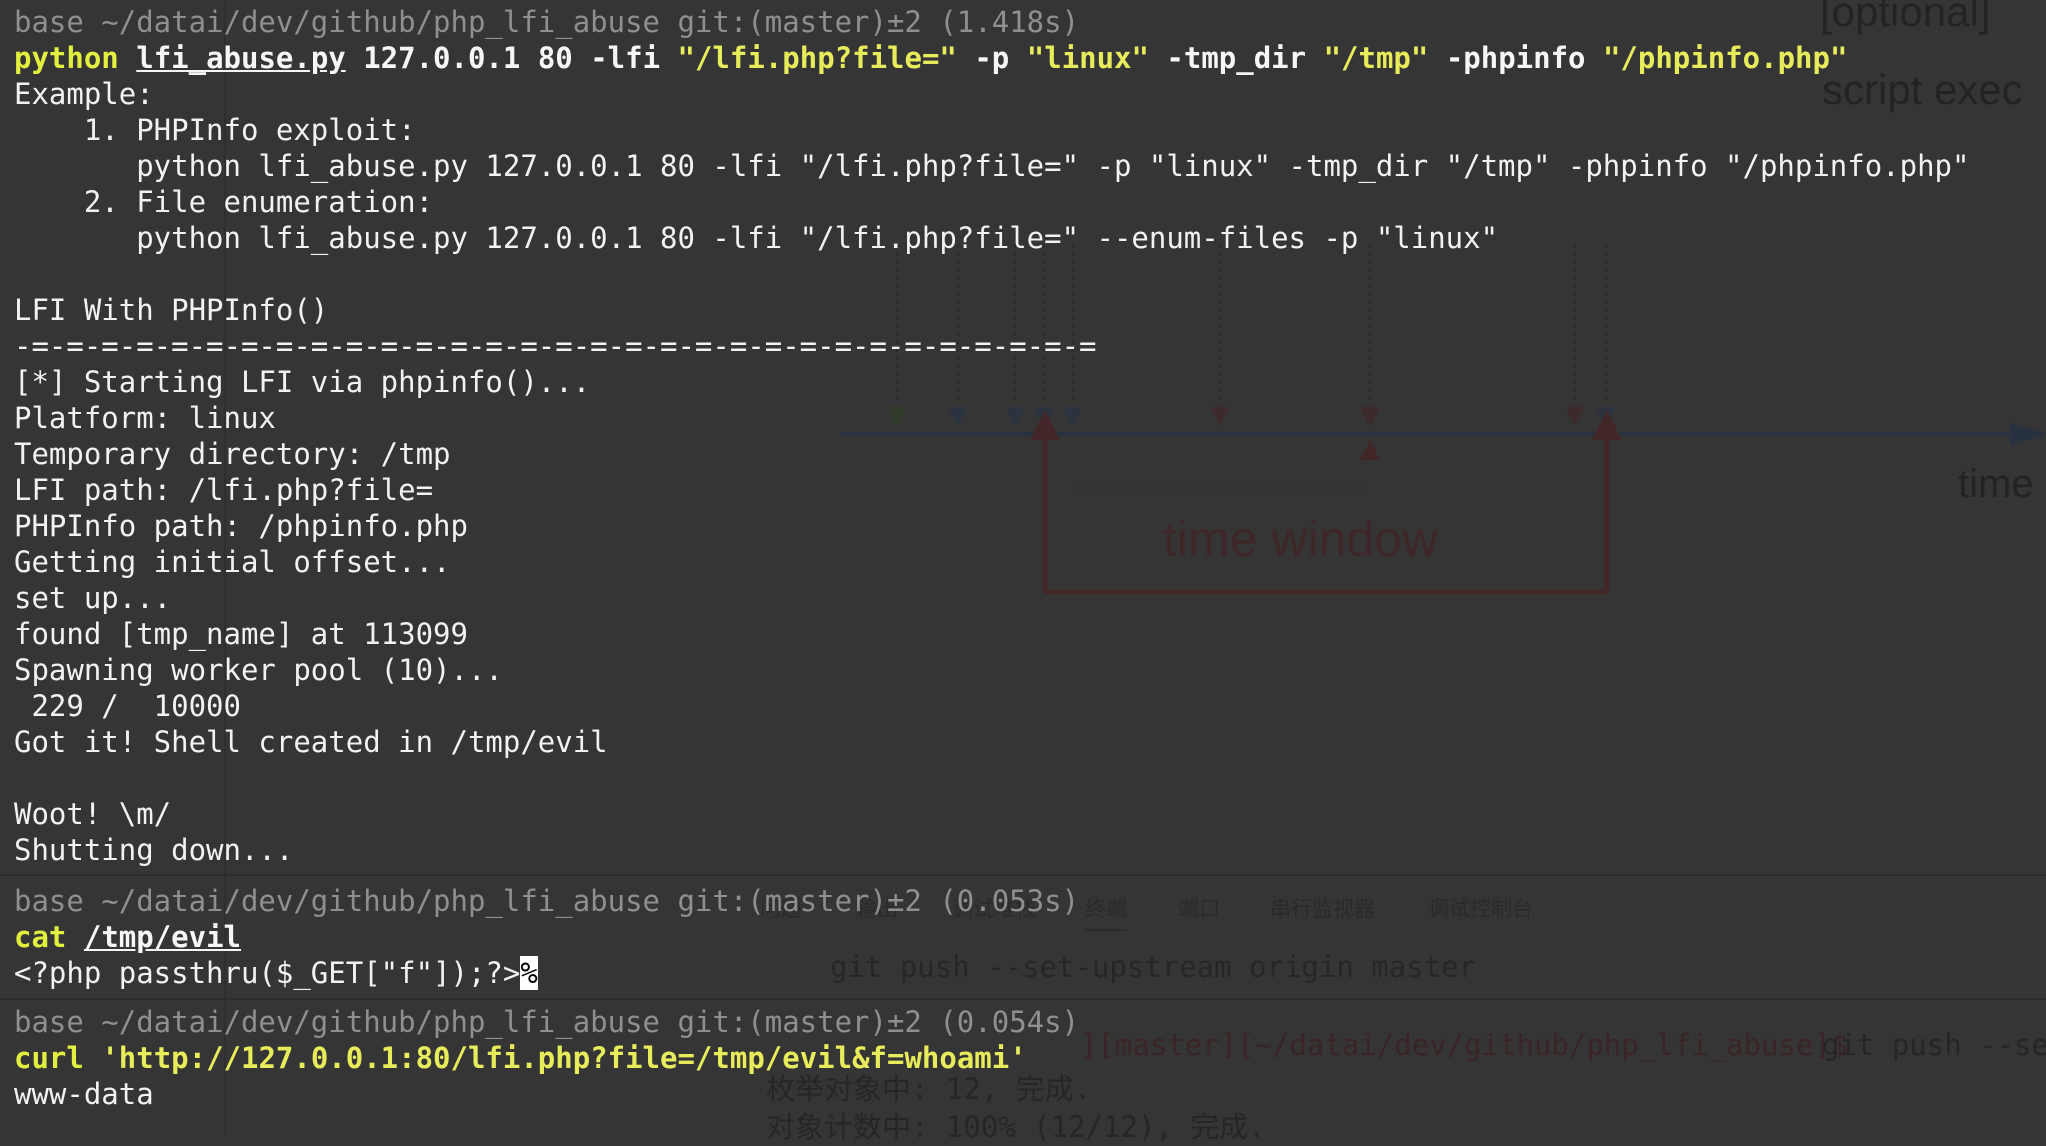 The height and width of the screenshot is (1146, 2046). I want to click on output-line: PHPInfo path: /phpinfo.php, so click(241, 526).